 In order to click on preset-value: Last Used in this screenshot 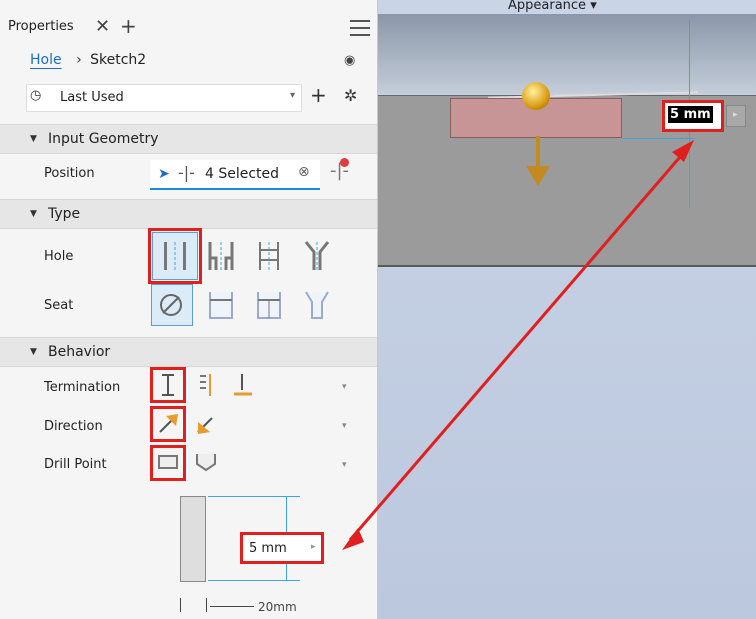, I will do `click(92, 97)`.